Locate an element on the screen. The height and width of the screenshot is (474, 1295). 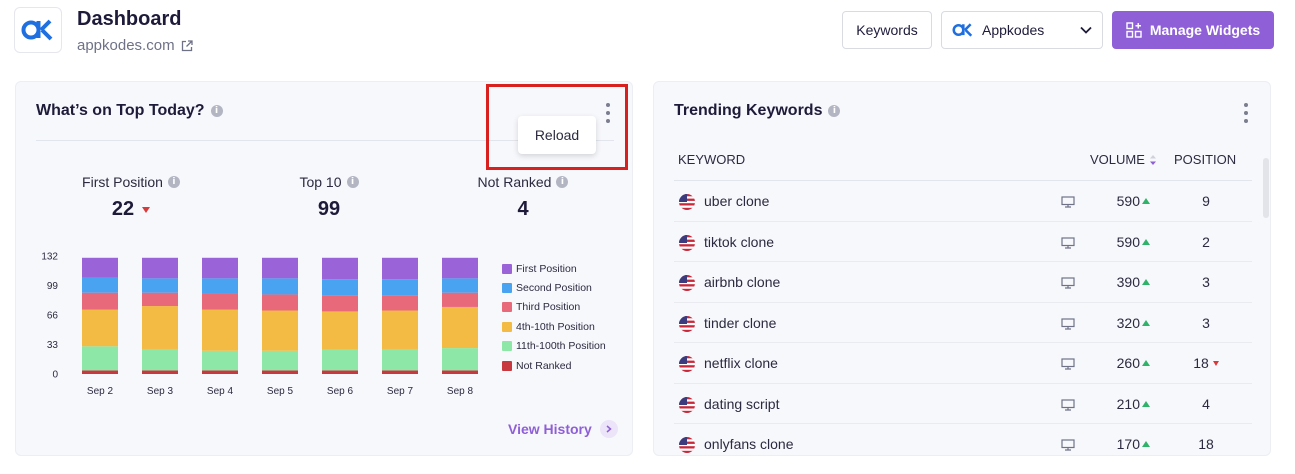
table-row: uber clone 590 9 is located at coordinates (963, 201).